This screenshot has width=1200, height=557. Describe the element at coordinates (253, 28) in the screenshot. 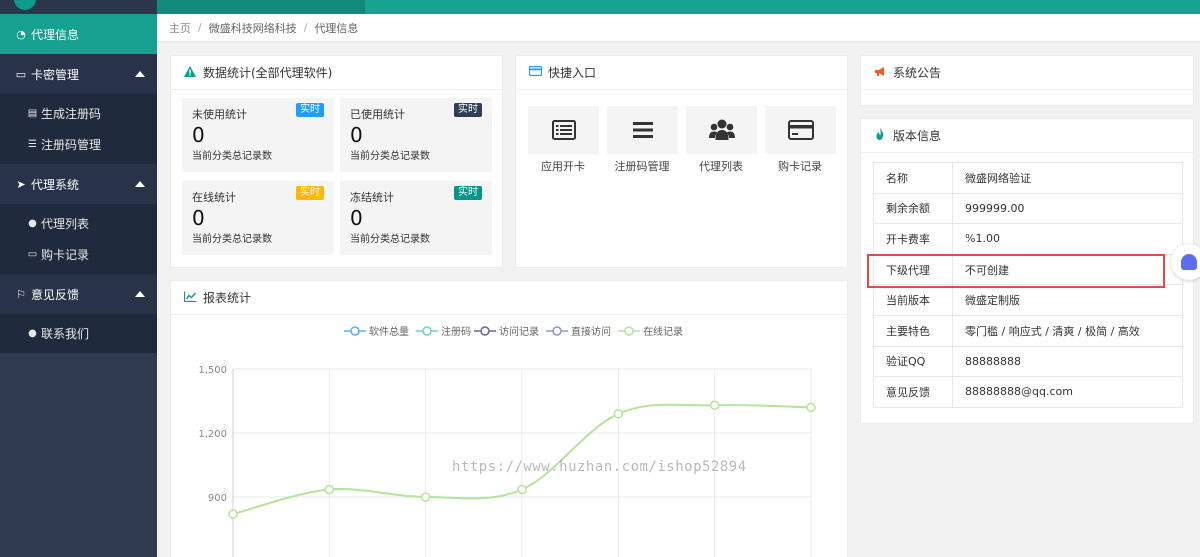

I see `breadcrumb-company: 微盛科技网络科技` at that location.